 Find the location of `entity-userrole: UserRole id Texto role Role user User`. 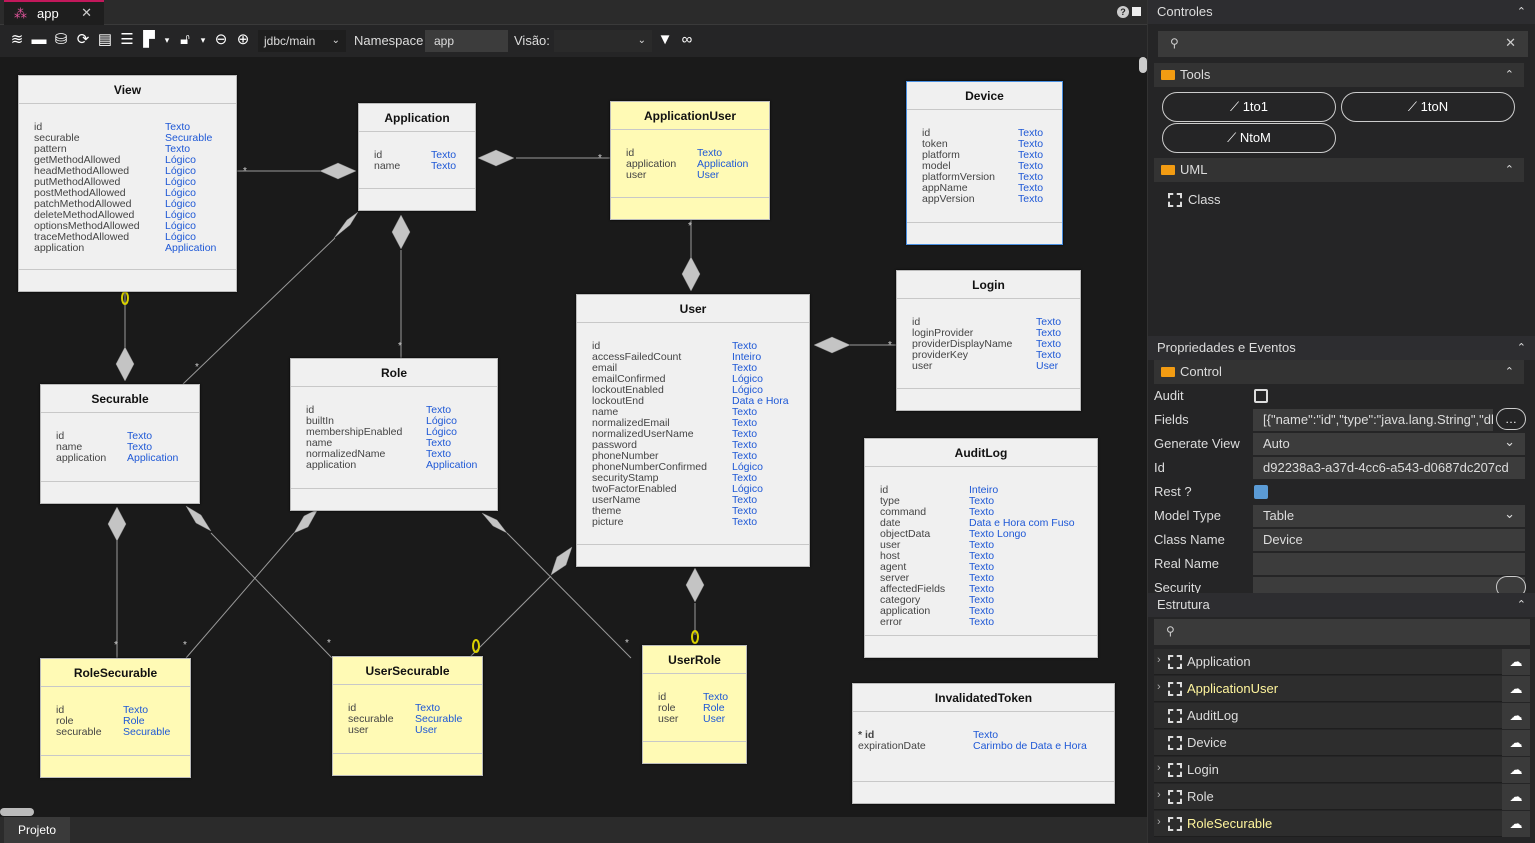

entity-userrole: UserRole id Texto role Role user User is located at coordinates (694, 704).